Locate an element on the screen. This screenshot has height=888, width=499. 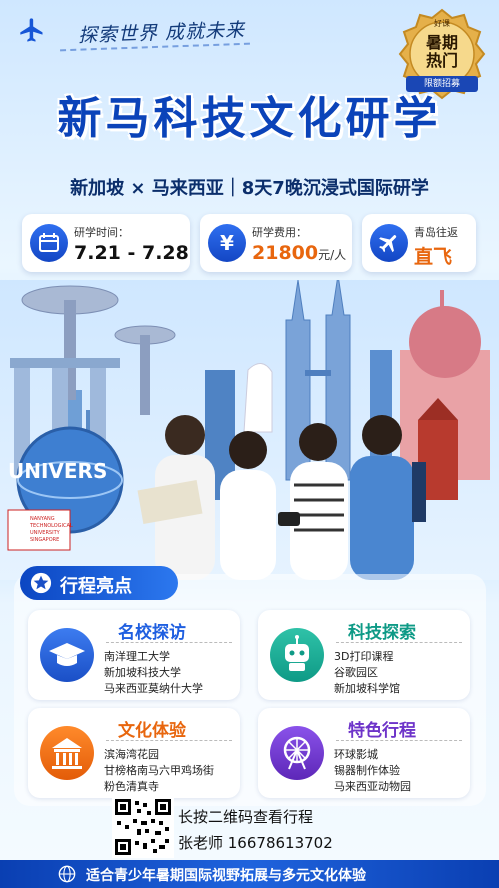
dates-value: 7.21 - 7.28 is located at coordinates (131, 253).